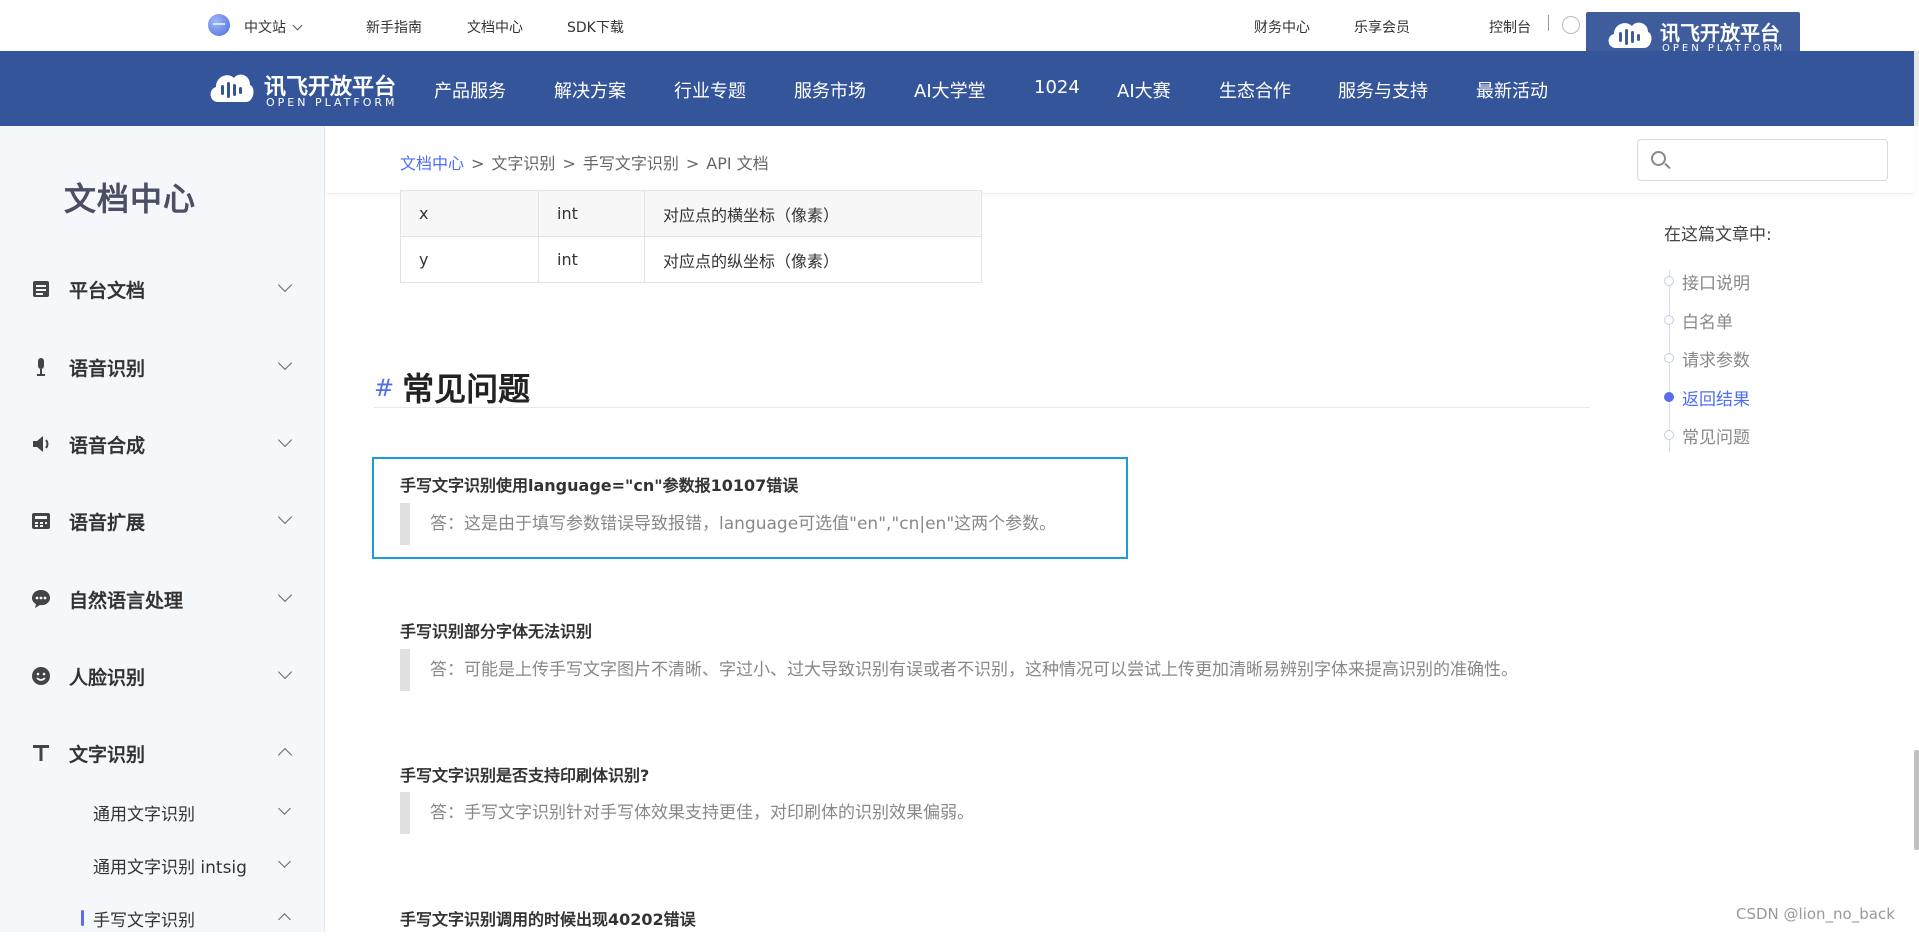 The width and height of the screenshot is (1919, 936). What do you see at coordinates (1774, 160) in the screenshot?
I see `search-input` at bounding box center [1774, 160].